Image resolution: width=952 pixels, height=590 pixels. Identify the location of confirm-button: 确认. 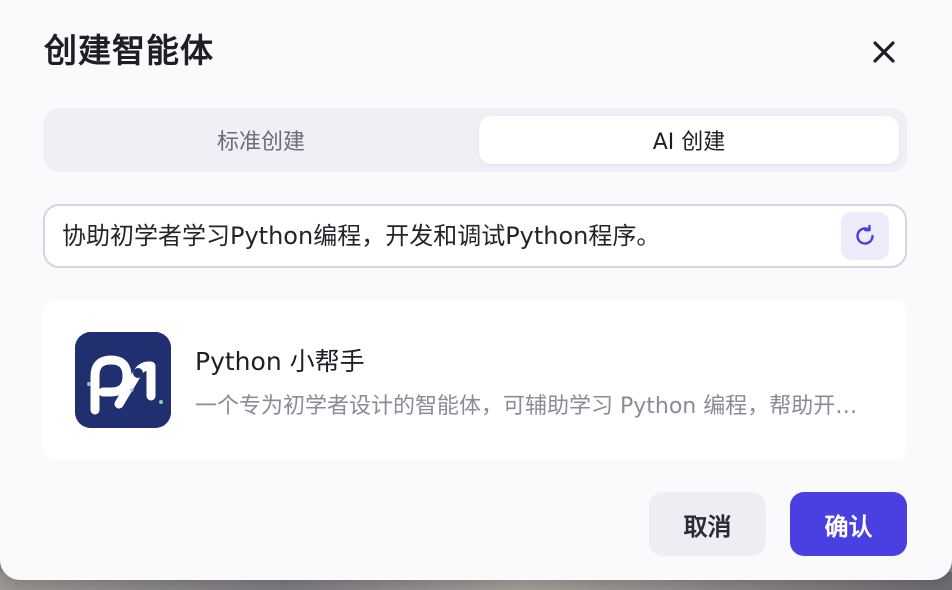
(848, 524).